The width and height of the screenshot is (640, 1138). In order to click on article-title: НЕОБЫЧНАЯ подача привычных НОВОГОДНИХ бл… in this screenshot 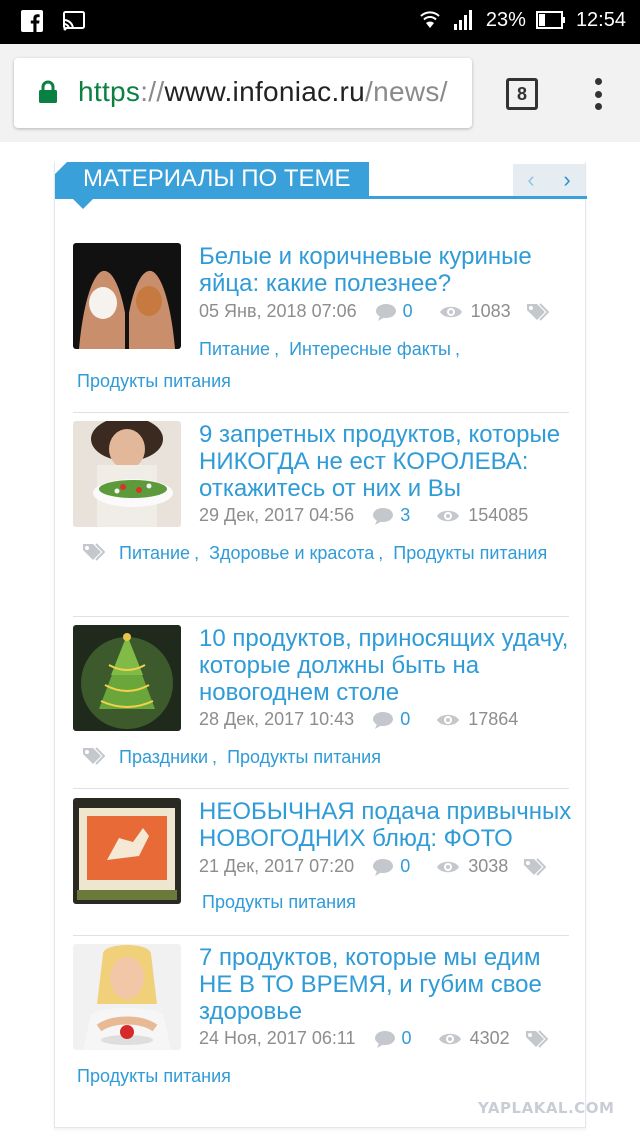, I will do `click(386, 825)`.